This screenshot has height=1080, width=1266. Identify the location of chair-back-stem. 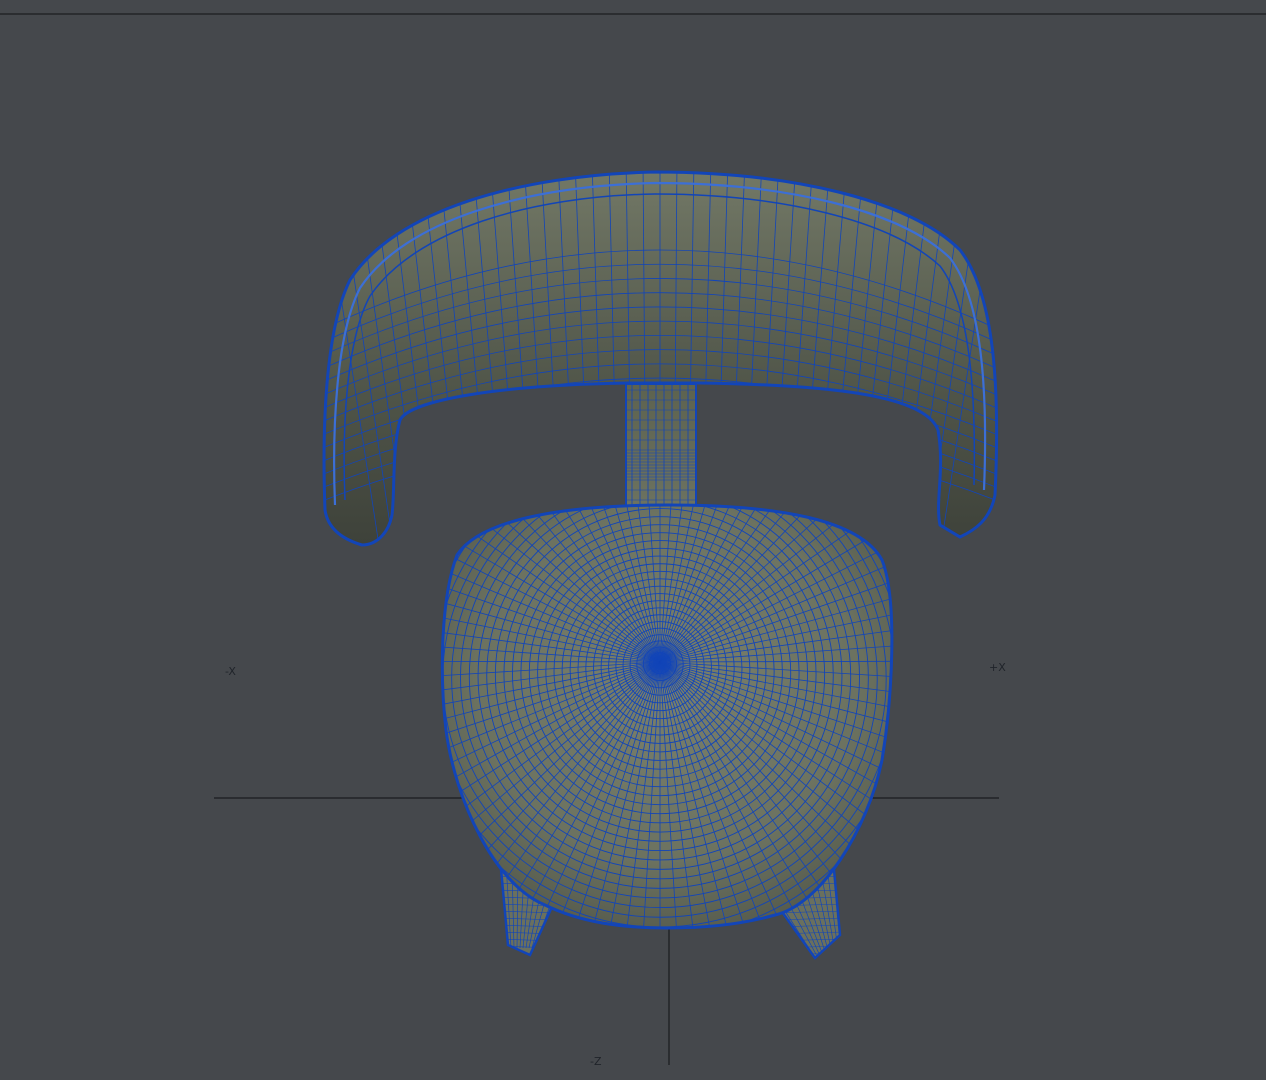
(661, 445).